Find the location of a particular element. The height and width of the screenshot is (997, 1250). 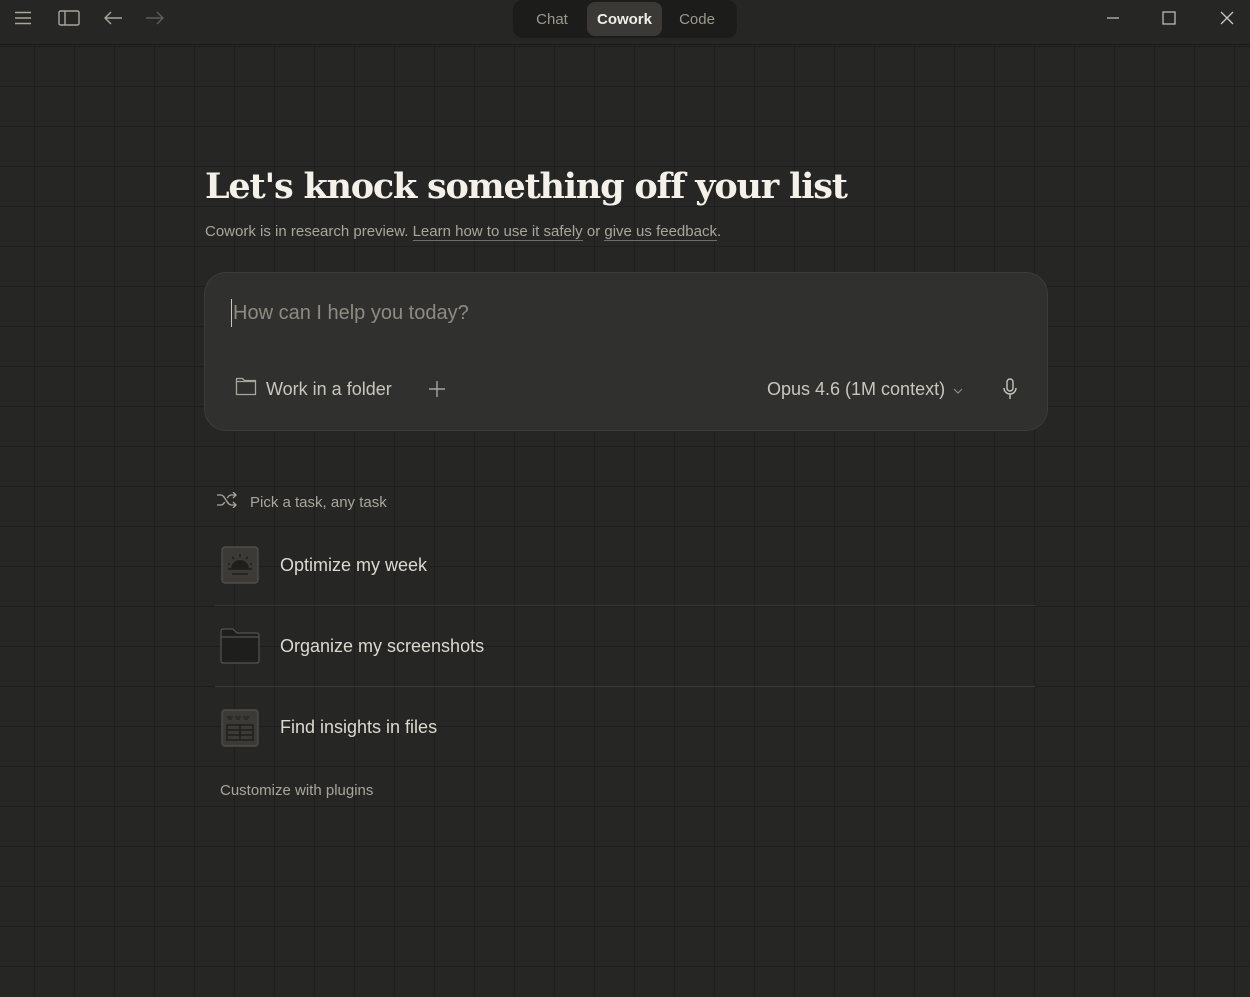

customize-plugins-link: Customize with plugins is located at coordinates (296, 790).